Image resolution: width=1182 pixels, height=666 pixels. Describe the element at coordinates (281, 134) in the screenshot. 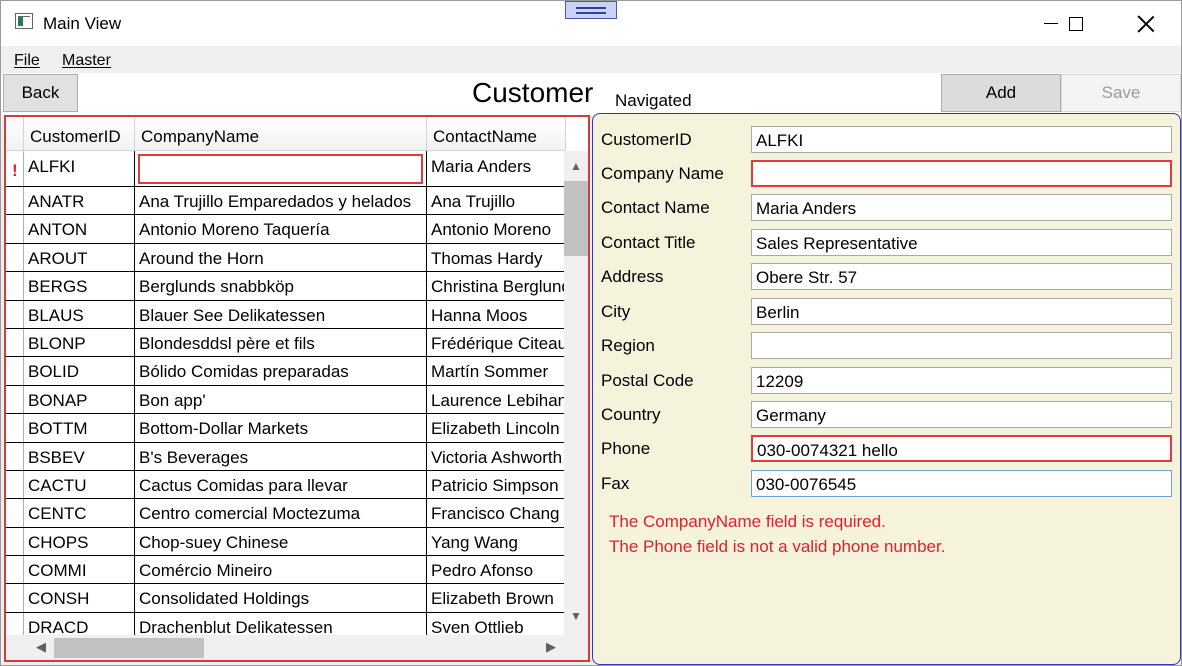

I see `column-header-companyname: CompanyName` at that location.